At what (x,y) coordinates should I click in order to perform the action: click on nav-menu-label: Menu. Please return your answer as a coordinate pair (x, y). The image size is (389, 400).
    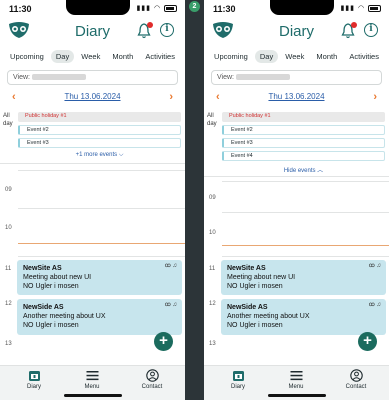
    Looking at the image, I should click on (92, 387).